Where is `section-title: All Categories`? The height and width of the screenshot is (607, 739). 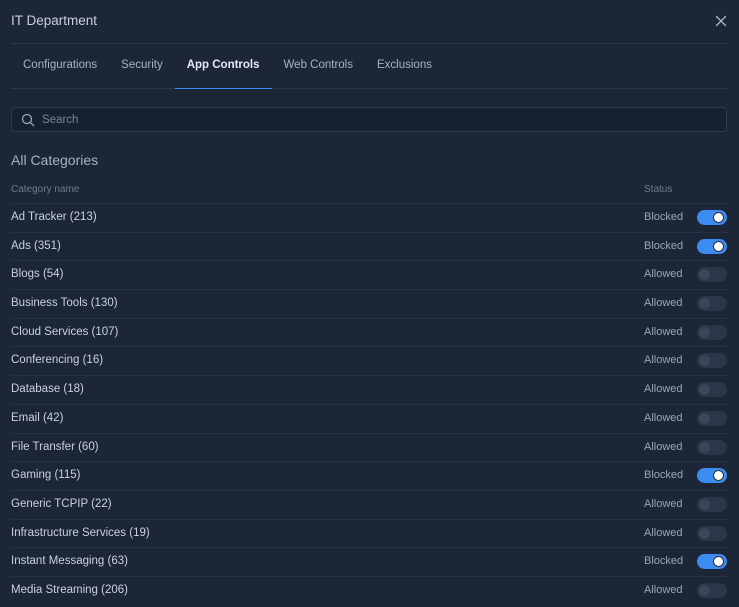
section-title: All Categories is located at coordinates (55, 160).